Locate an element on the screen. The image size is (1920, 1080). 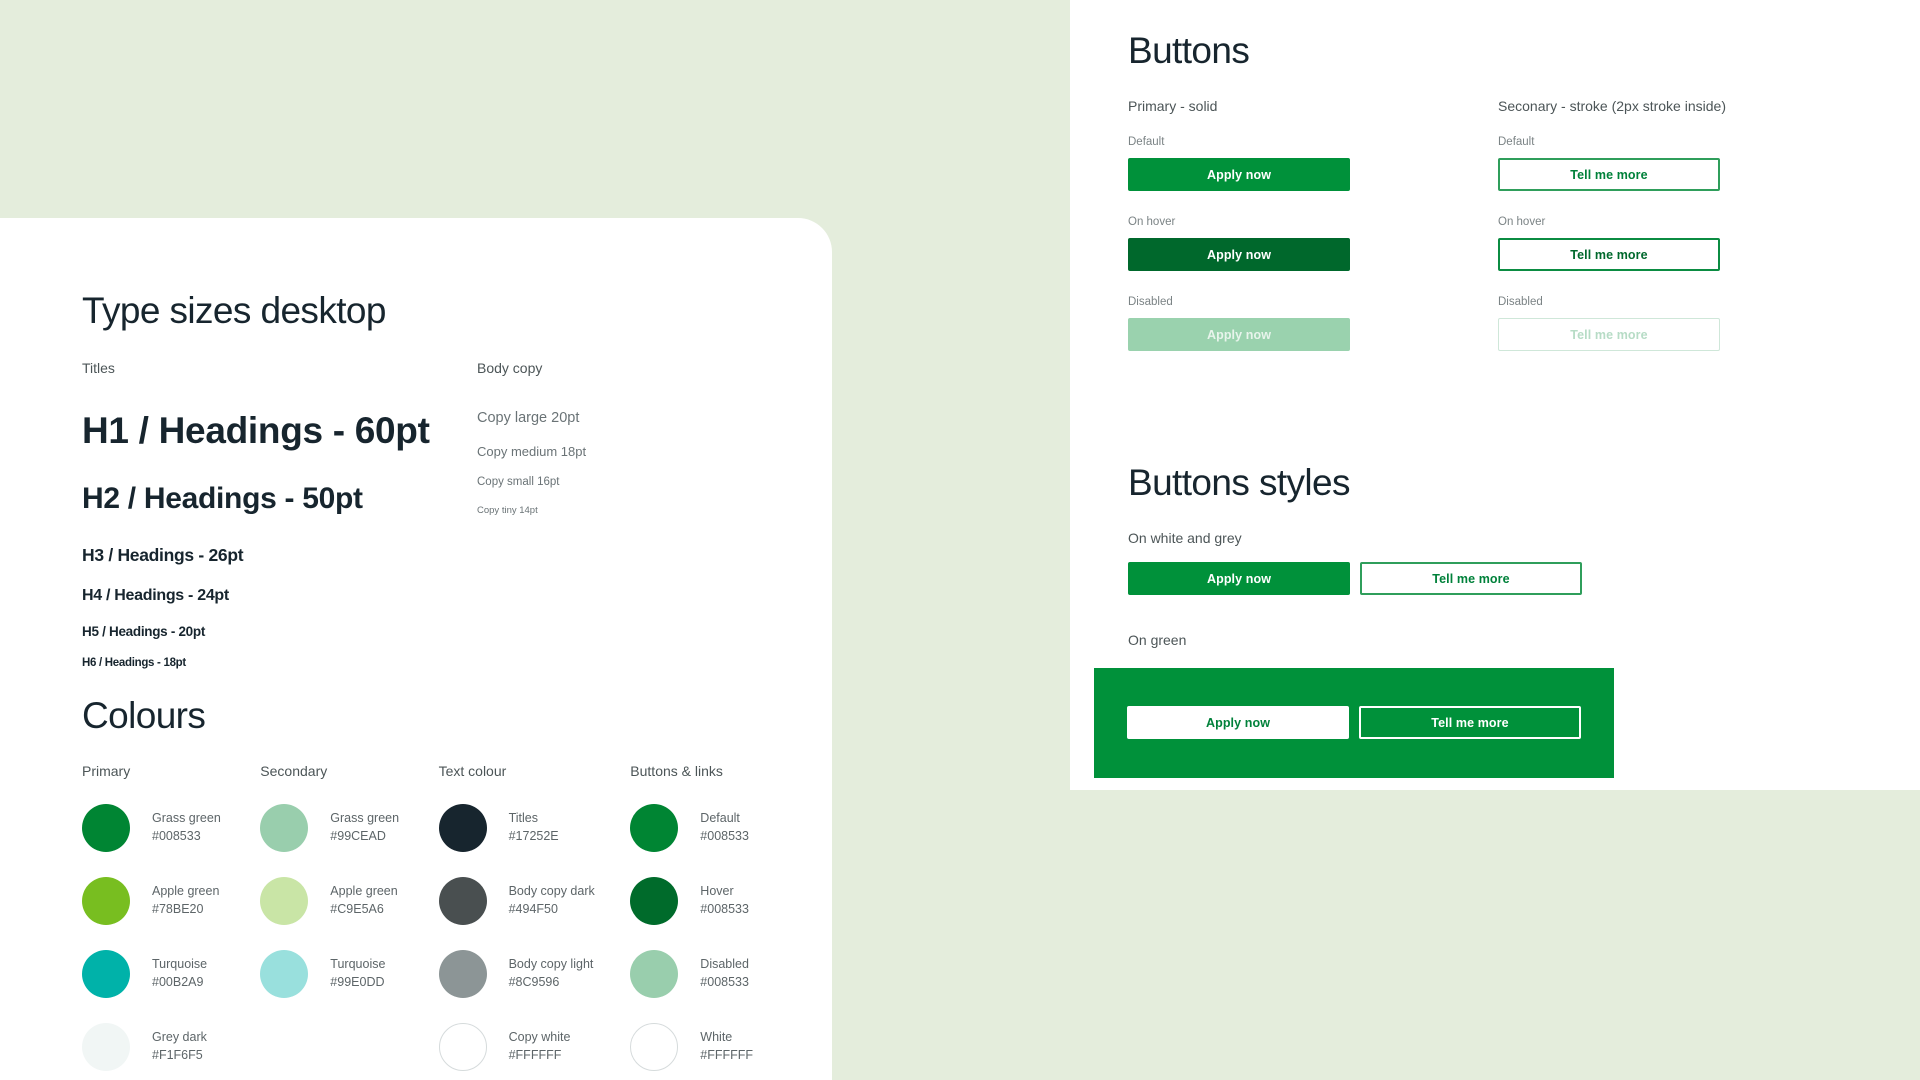
swatch-caption: Grey dark #F1F6F5 is located at coordinates (179, 1047).